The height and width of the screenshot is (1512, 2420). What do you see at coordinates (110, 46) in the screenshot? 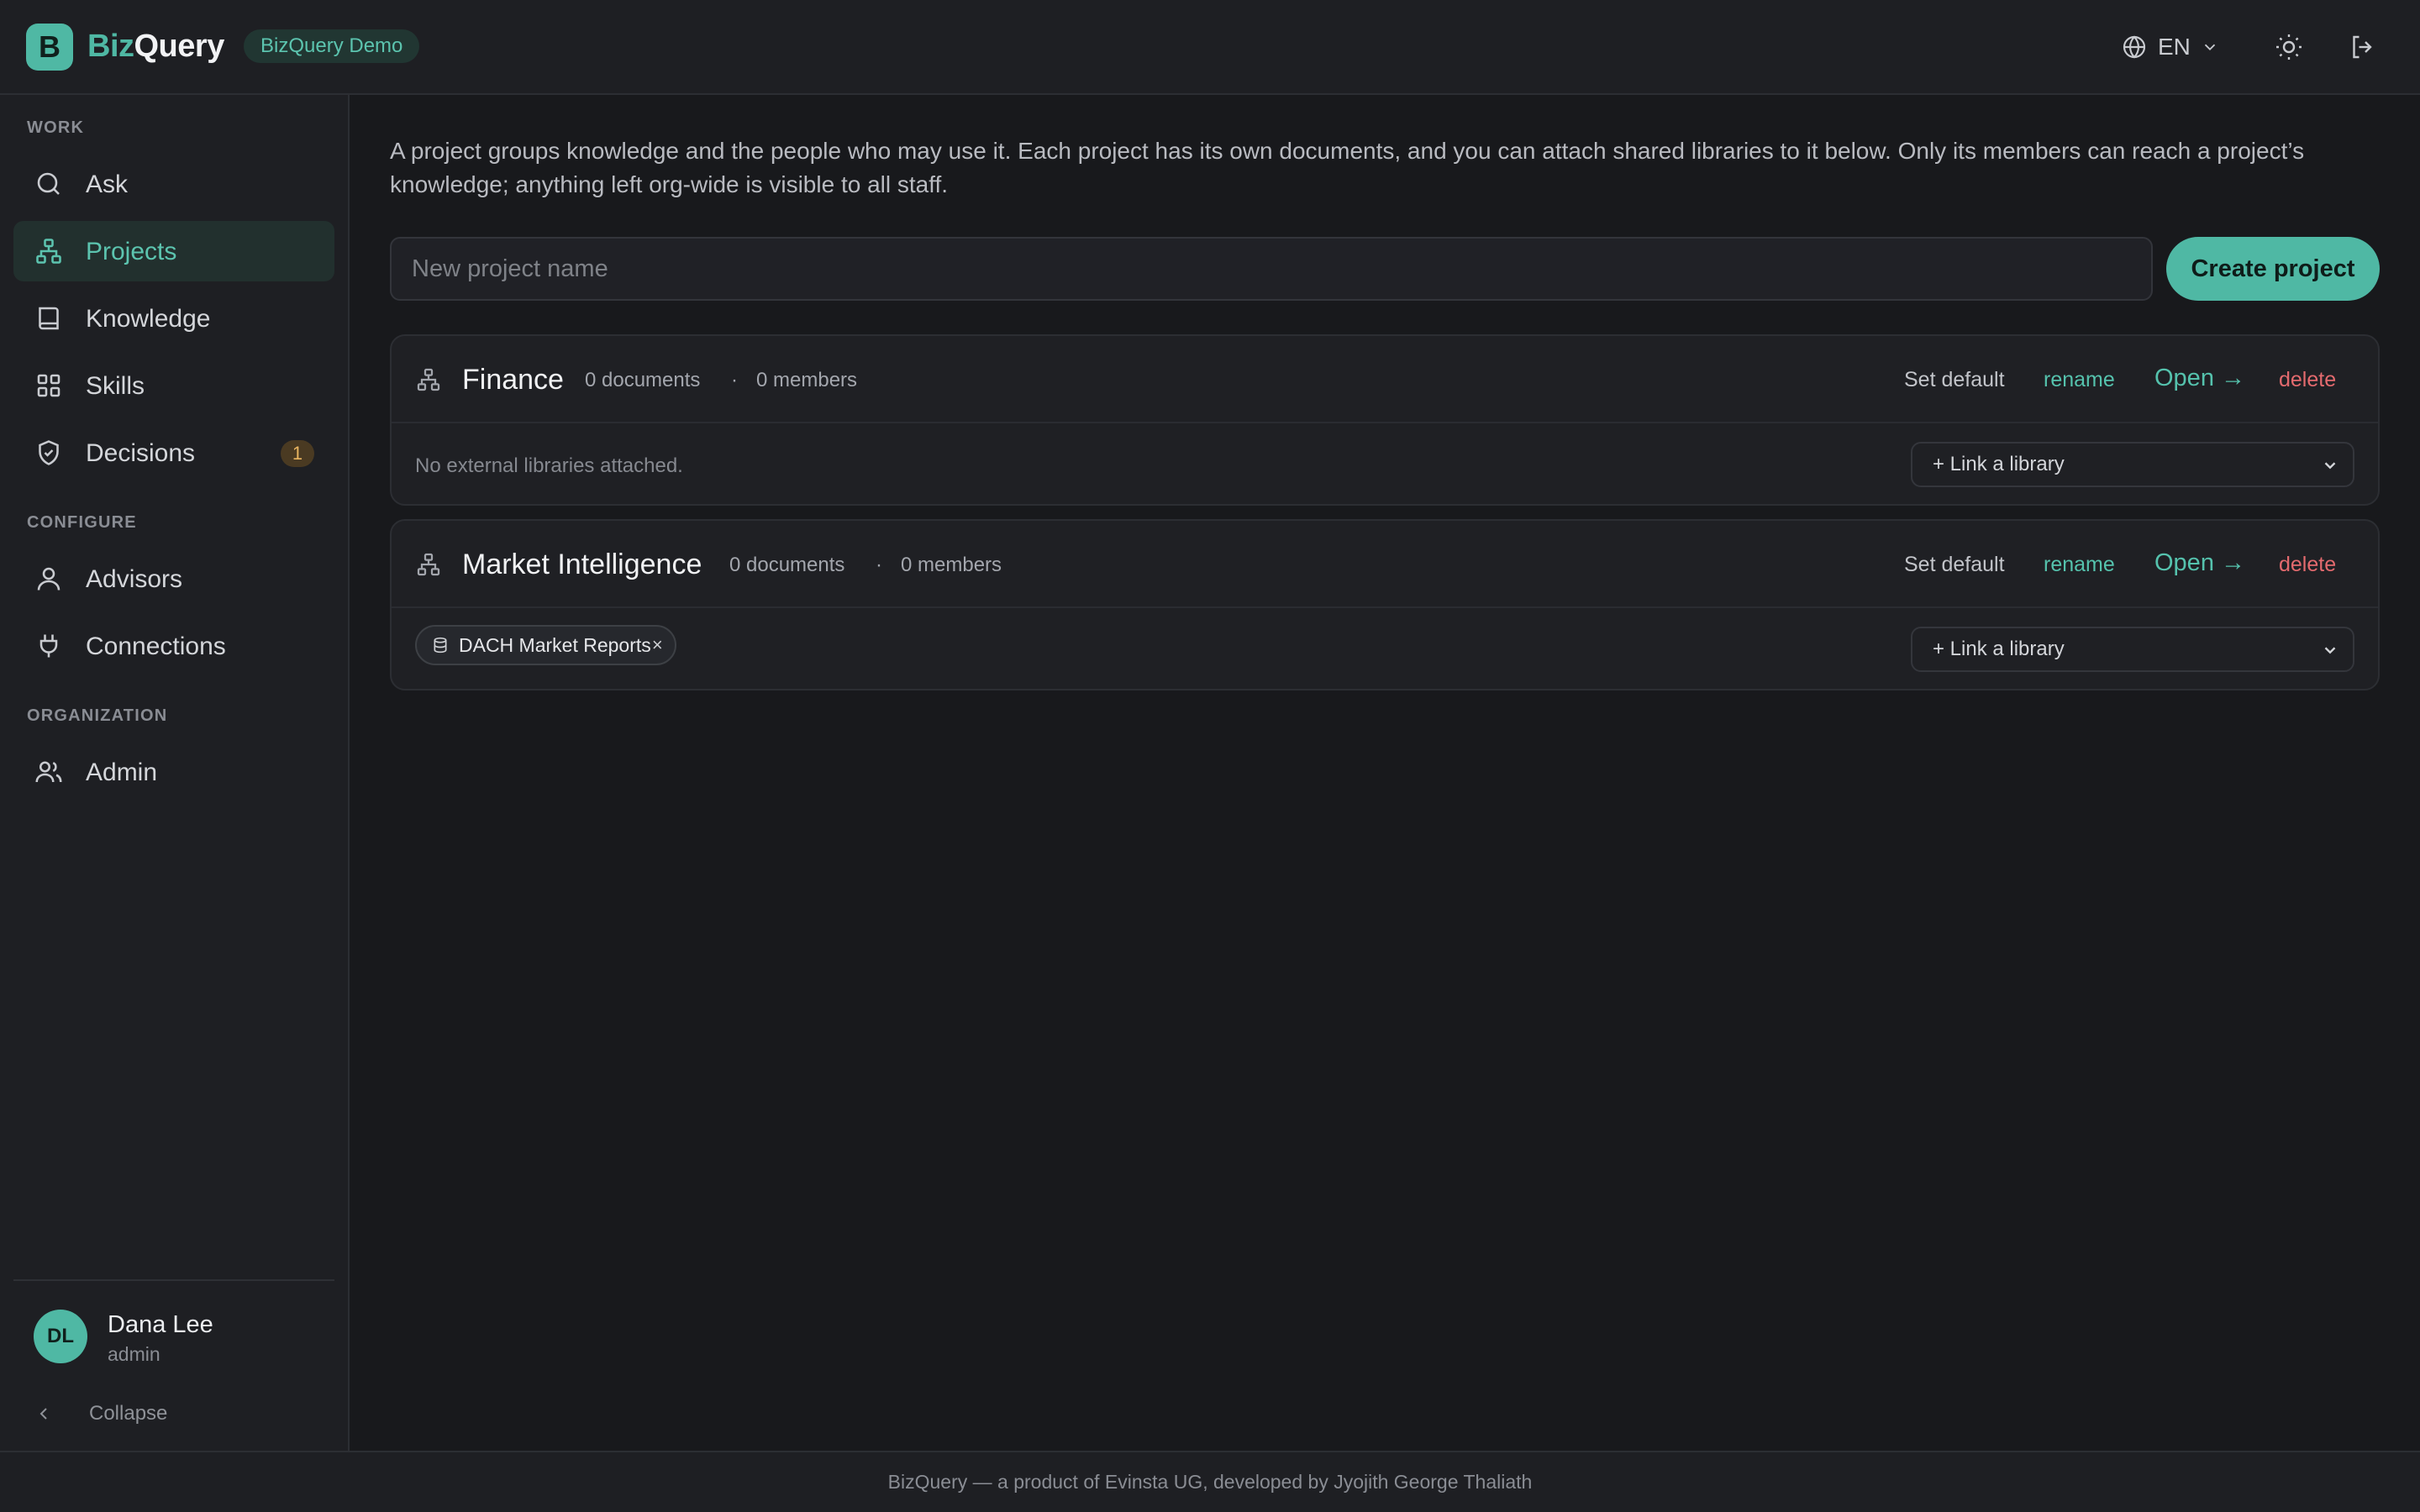
I see `brand-name-part1: Biz` at bounding box center [110, 46].